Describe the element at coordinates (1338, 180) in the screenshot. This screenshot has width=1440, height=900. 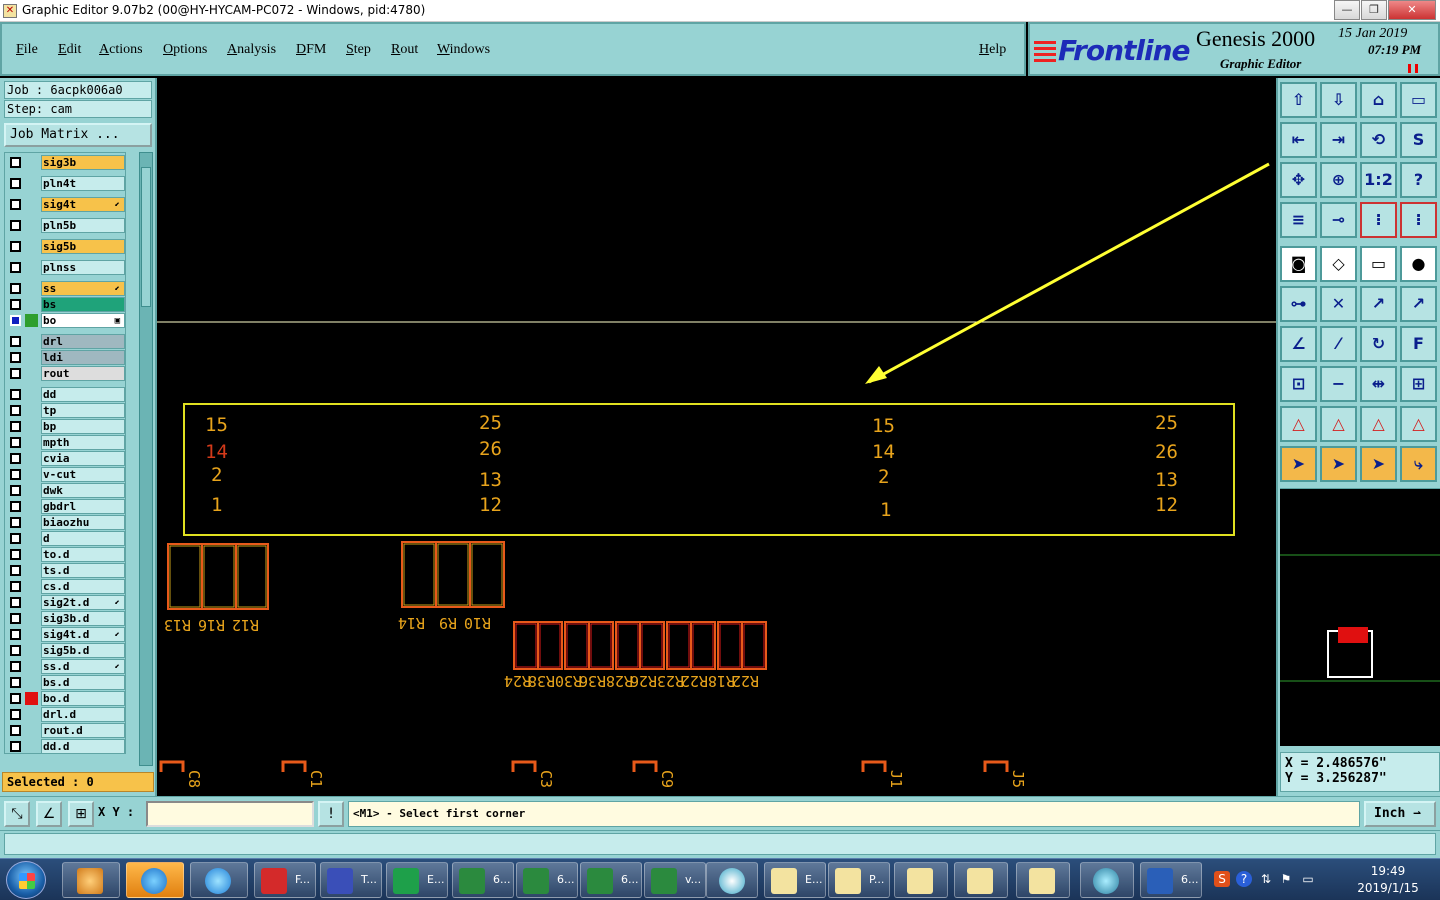
I see `tool-button-10: ⊕` at that location.